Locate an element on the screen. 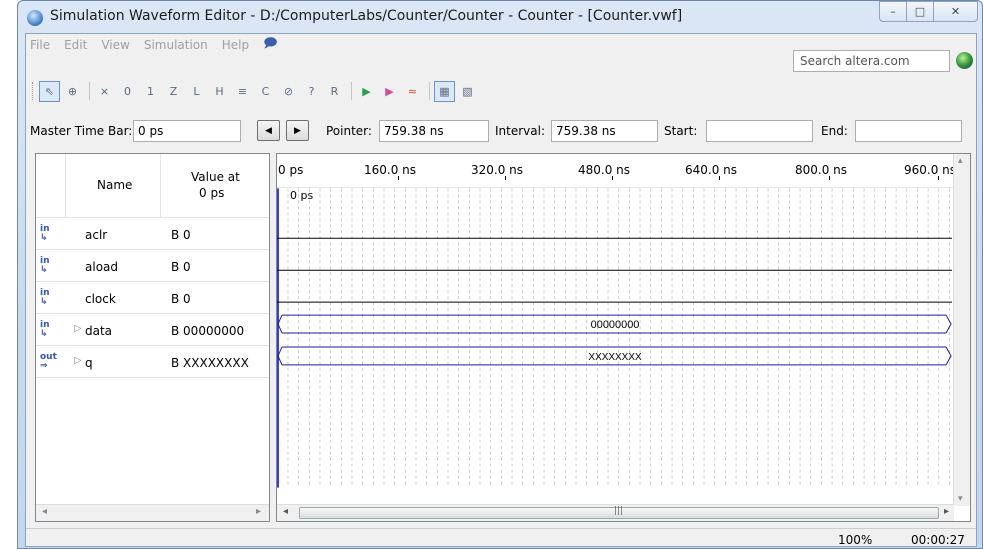 Image resolution: width=983 pixels, height=549 pixels. invert-icon: ≡ is located at coordinates (242, 91).